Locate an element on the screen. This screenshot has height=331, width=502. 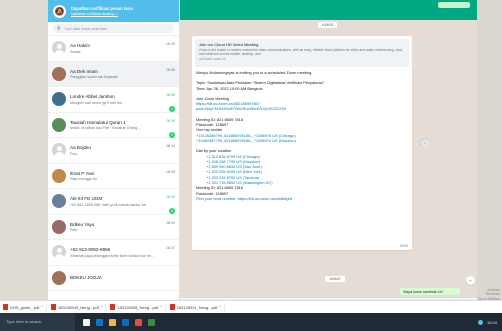
chat-list-item: BDKEU JOGJA is located at coordinates (113, 278).